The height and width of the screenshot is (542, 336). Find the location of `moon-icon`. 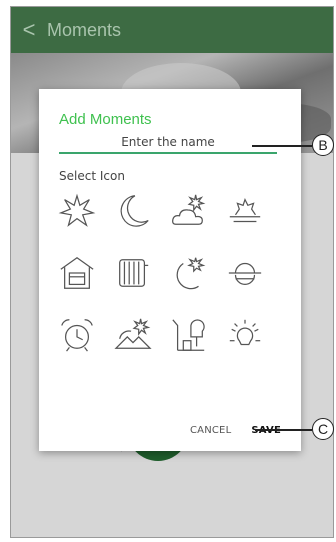

moon-icon is located at coordinates (133, 211).